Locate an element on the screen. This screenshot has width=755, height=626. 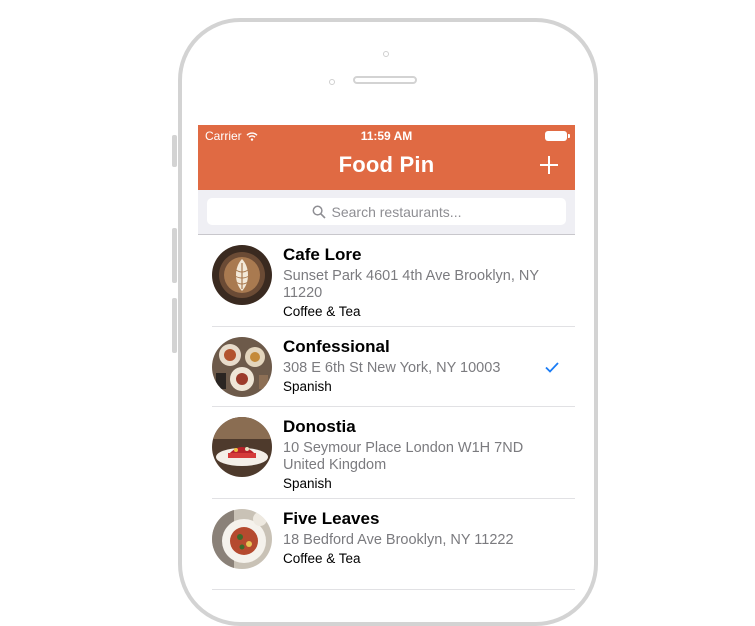
navigation-bar: Carrier 11:59 AM Food Pin is located at coordinates (386, 157).